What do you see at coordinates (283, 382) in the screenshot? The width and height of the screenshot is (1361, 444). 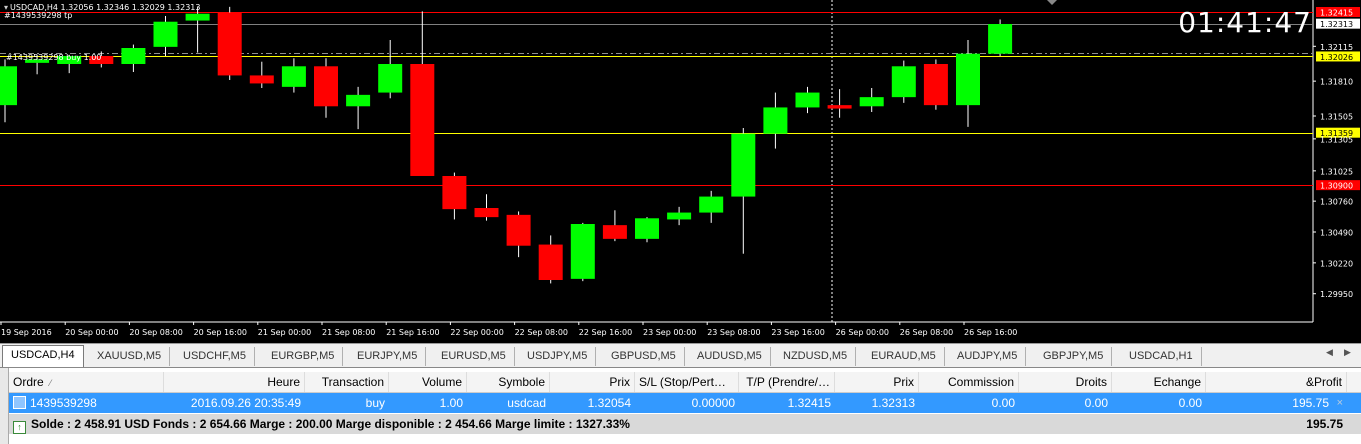 I see `column-header-label: Heure` at bounding box center [283, 382].